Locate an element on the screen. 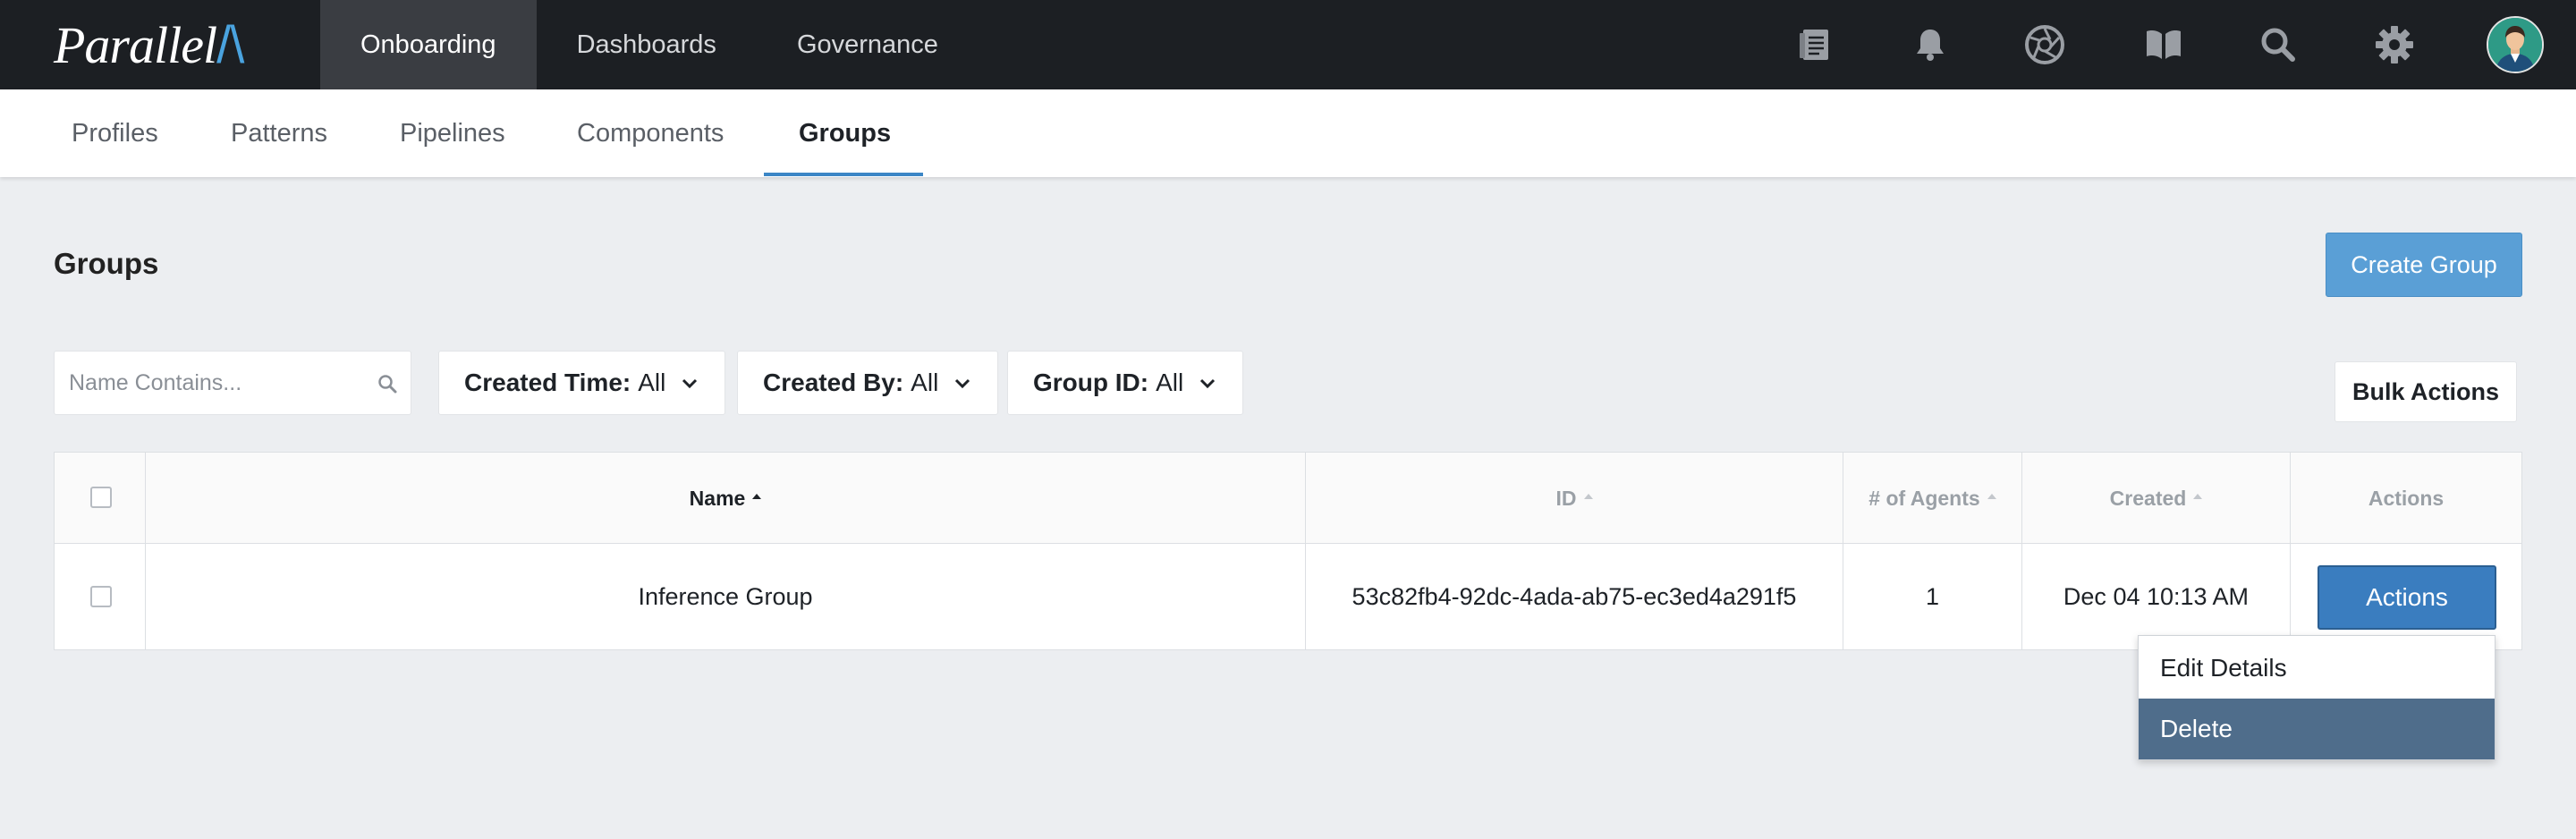 This screenshot has width=2576, height=839. column-header-name: Name is located at coordinates (725, 498).